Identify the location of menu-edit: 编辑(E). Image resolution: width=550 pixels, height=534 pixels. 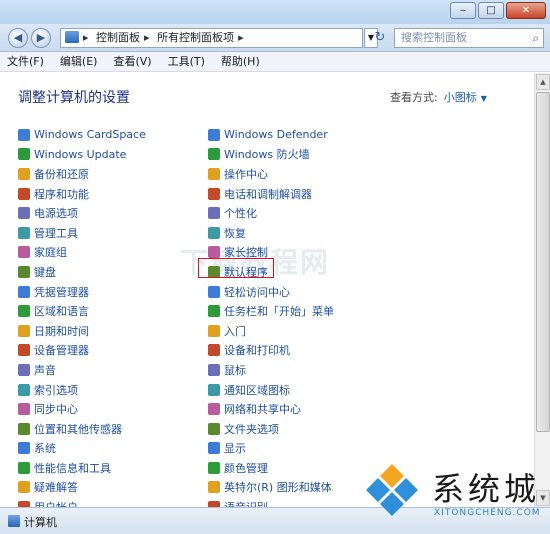
(79, 61).